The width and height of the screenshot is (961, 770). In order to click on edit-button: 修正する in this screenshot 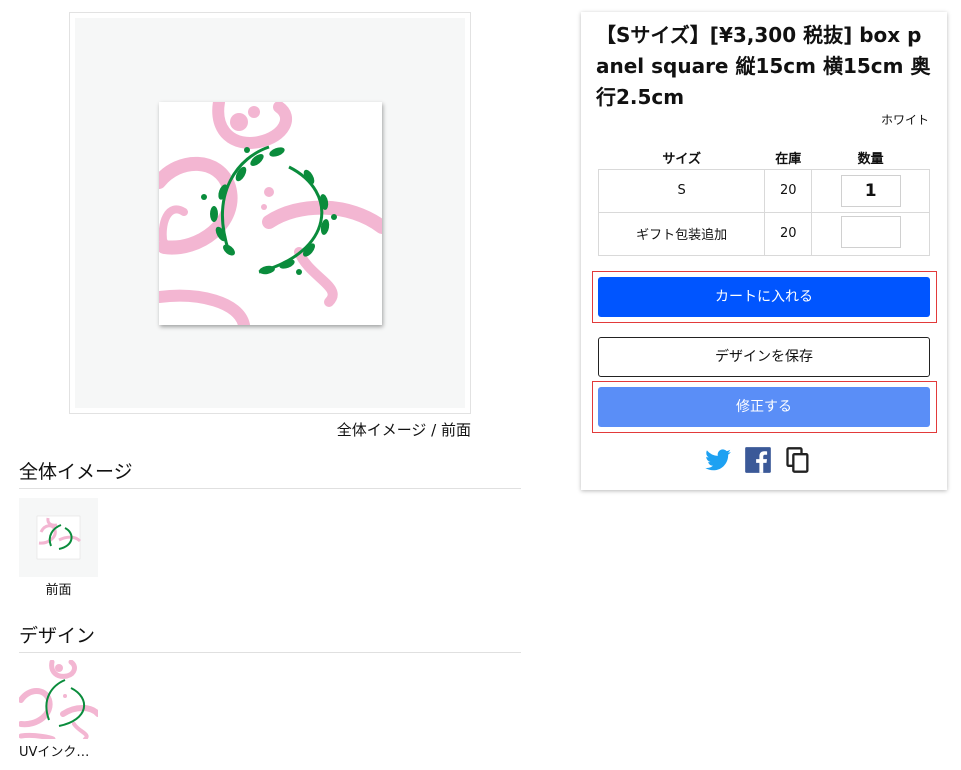, I will do `click(764, 407)`.